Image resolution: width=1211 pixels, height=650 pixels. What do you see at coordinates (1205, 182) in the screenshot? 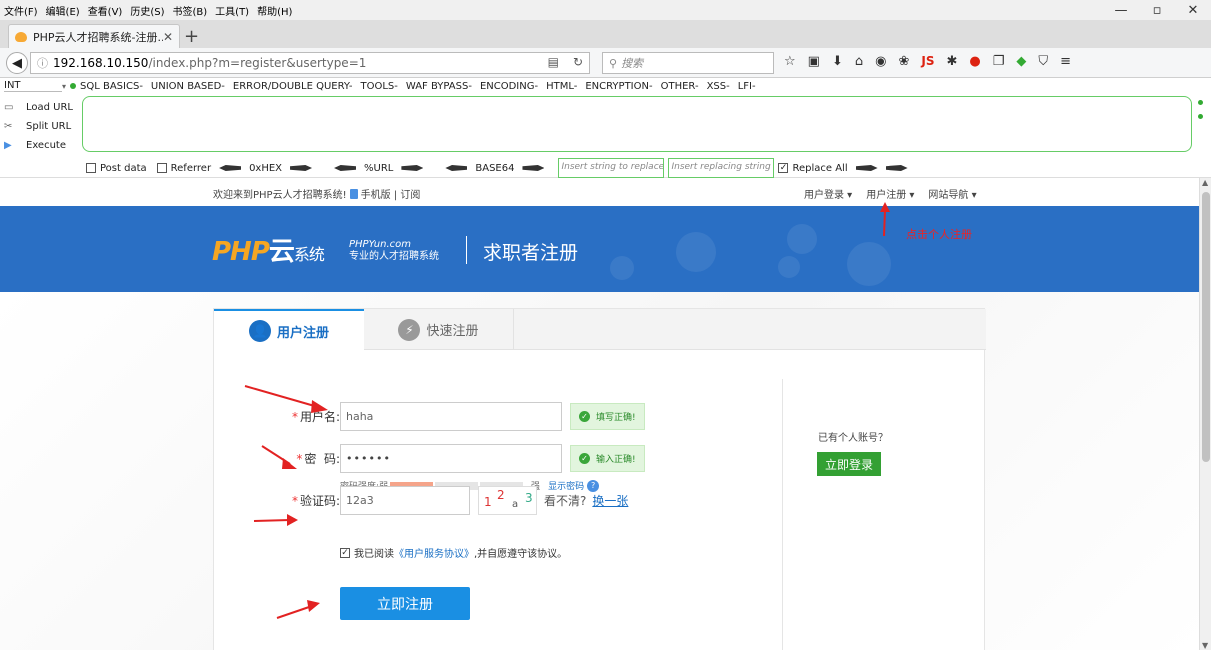
I see `scroll-up-icon: ▲` at bounding box center [1205, 182].